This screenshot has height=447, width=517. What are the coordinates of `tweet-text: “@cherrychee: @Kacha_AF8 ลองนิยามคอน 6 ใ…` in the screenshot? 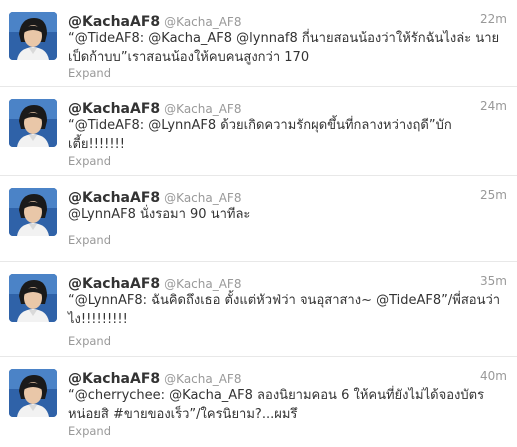 It's located at (276, 405).